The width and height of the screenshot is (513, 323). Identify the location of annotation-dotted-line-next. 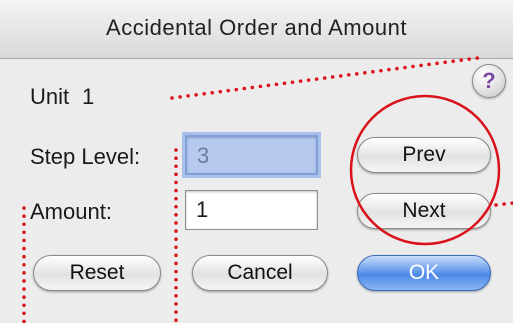
(503, 204).